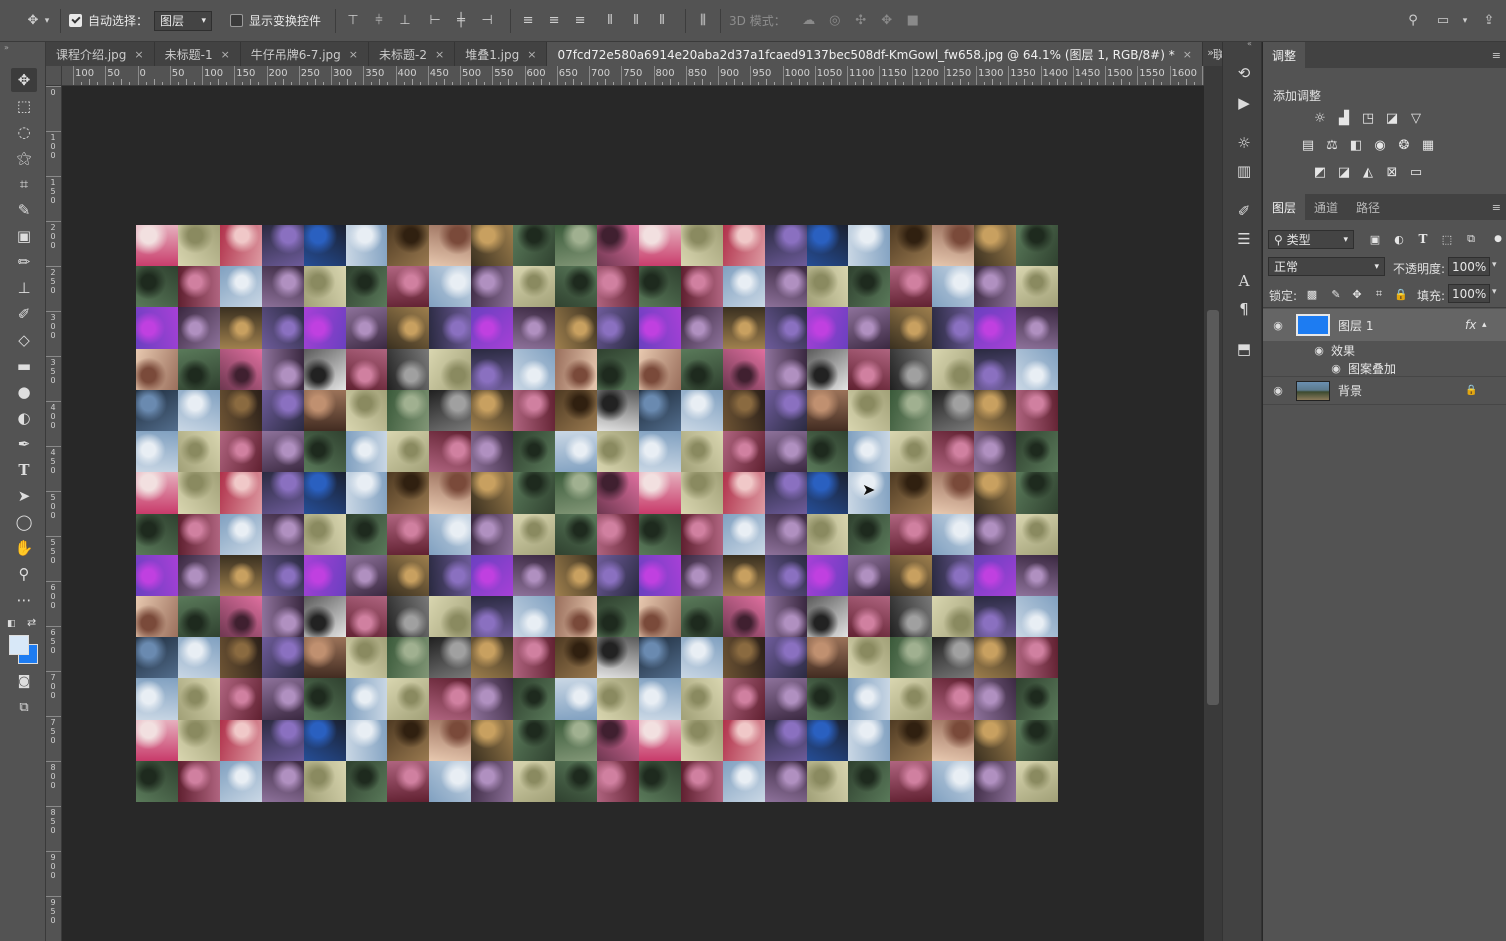  What do you see at coordinates (835, 21) in the screenshot?
I see `3d-roll-icon: ◎` at bounding box center [835, 21].